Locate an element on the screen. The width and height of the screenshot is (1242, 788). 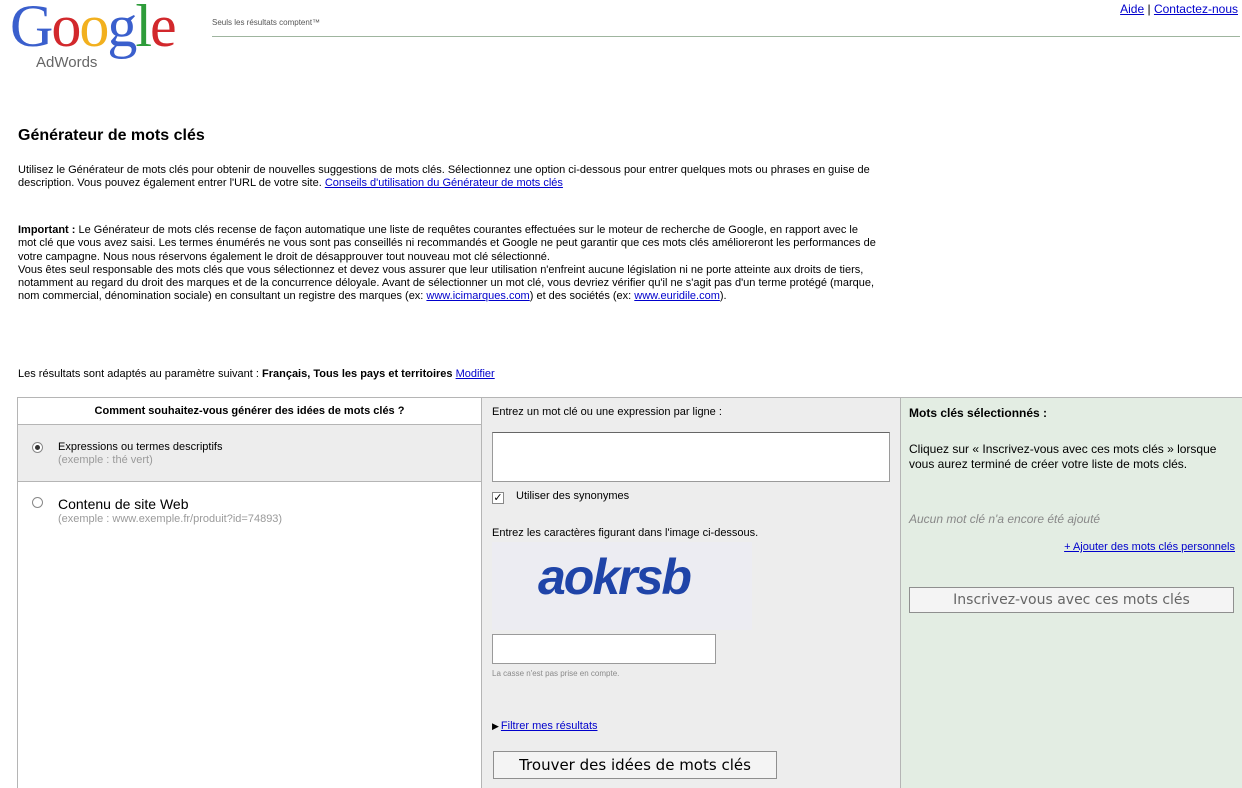
synonyms-checkbox: ✓ is located at coordinates (498, 498).